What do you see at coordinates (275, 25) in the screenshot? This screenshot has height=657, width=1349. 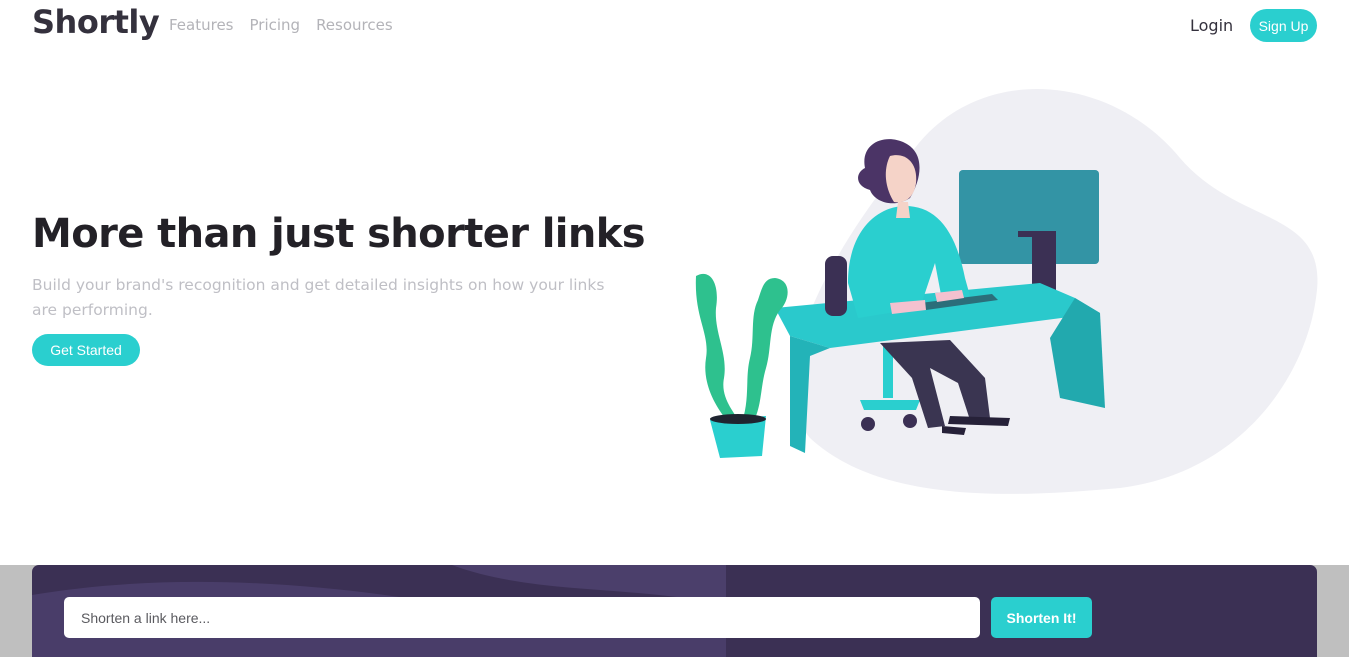 I see `nav-link-pricing: Pricing` at bounding box center [275, 25].